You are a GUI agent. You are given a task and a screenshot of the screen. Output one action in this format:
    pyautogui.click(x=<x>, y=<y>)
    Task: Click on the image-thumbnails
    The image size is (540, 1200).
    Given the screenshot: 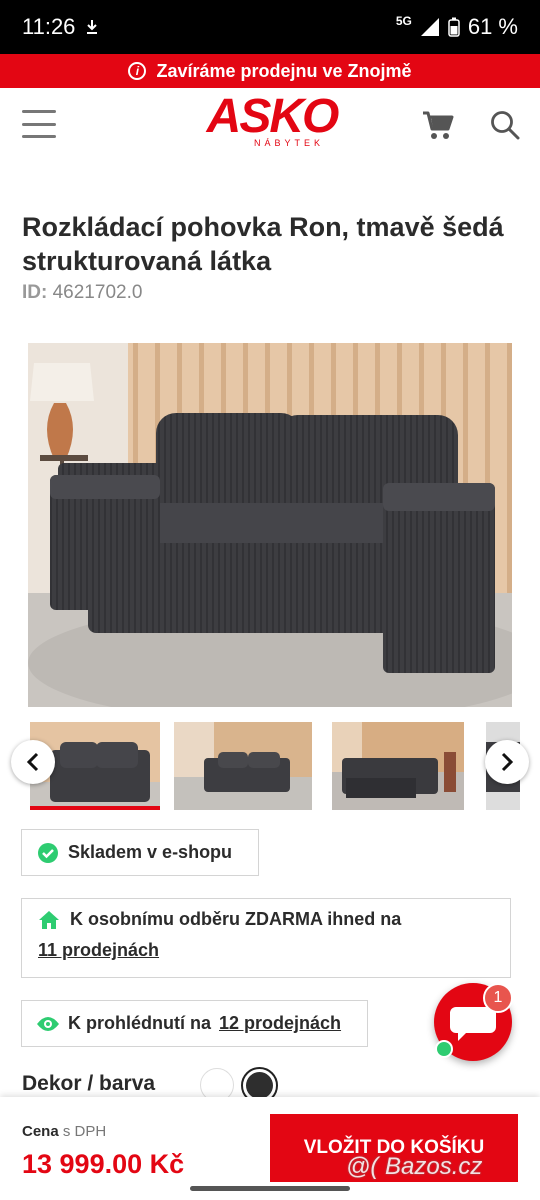 What is the action you would take?
    pyautogui.click(x=270, y=766)
    